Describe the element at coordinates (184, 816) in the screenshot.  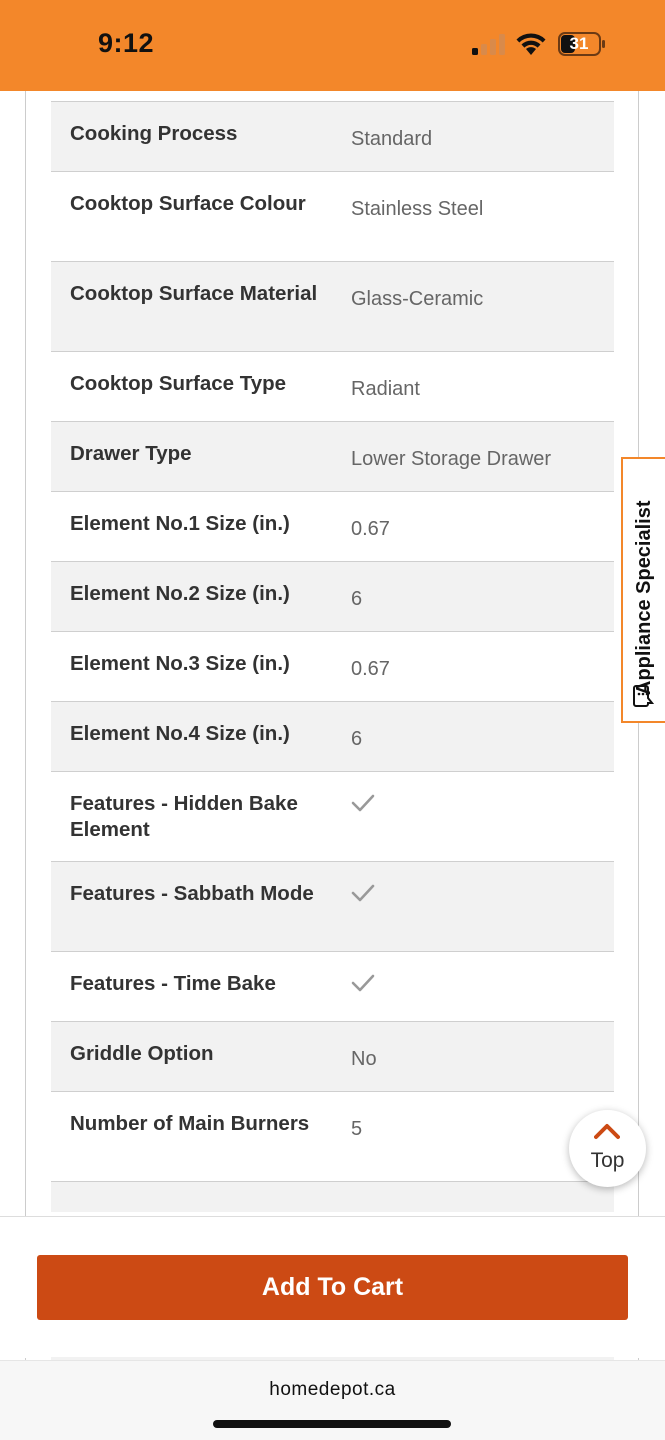
I see `spec-label: Features - Hidden Bake Element` at that location.